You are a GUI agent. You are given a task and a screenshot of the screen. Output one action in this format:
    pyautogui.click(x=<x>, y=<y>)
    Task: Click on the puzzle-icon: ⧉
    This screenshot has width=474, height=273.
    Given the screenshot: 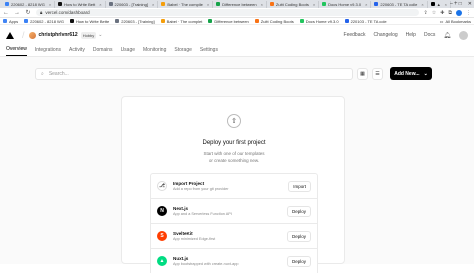 What is the action you would take?
    pyautogui.click(x=450, y=13)
    